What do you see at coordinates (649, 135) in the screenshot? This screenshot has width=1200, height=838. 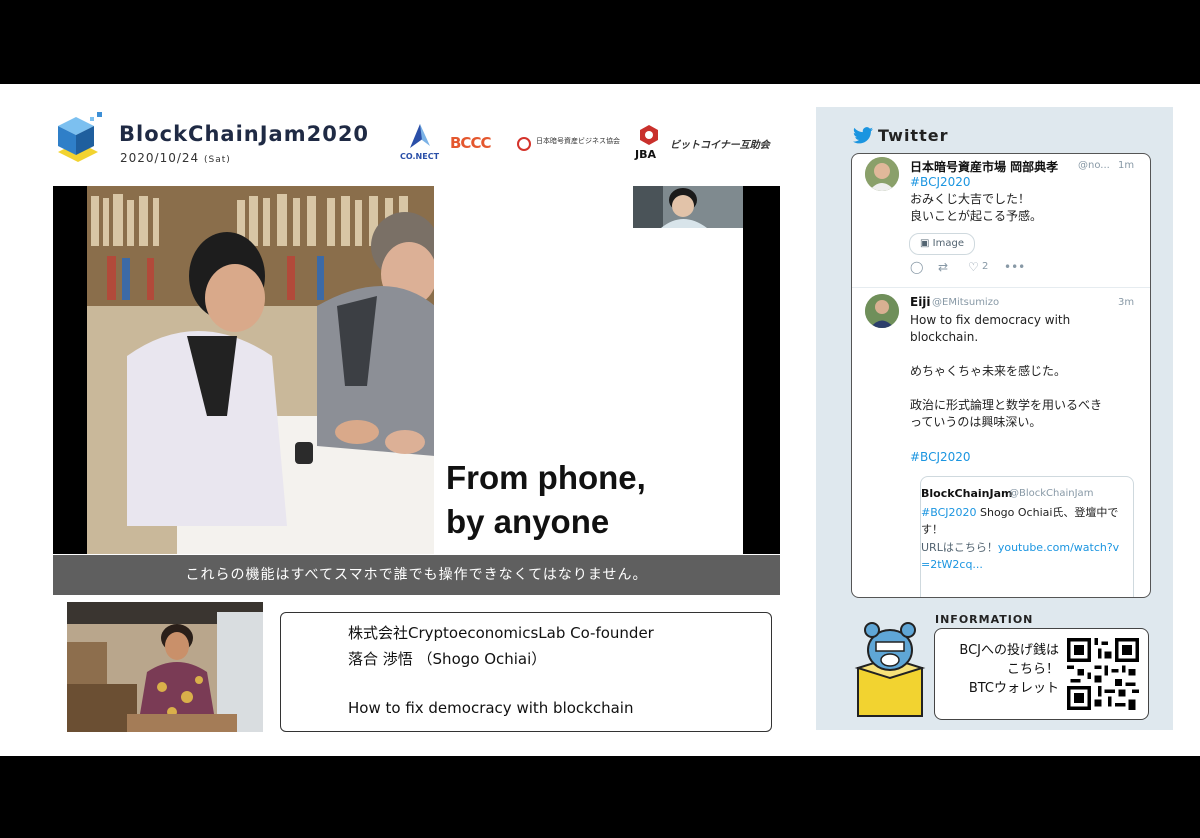 I see `jba-hex-icon` at bounding box center [649, 135].